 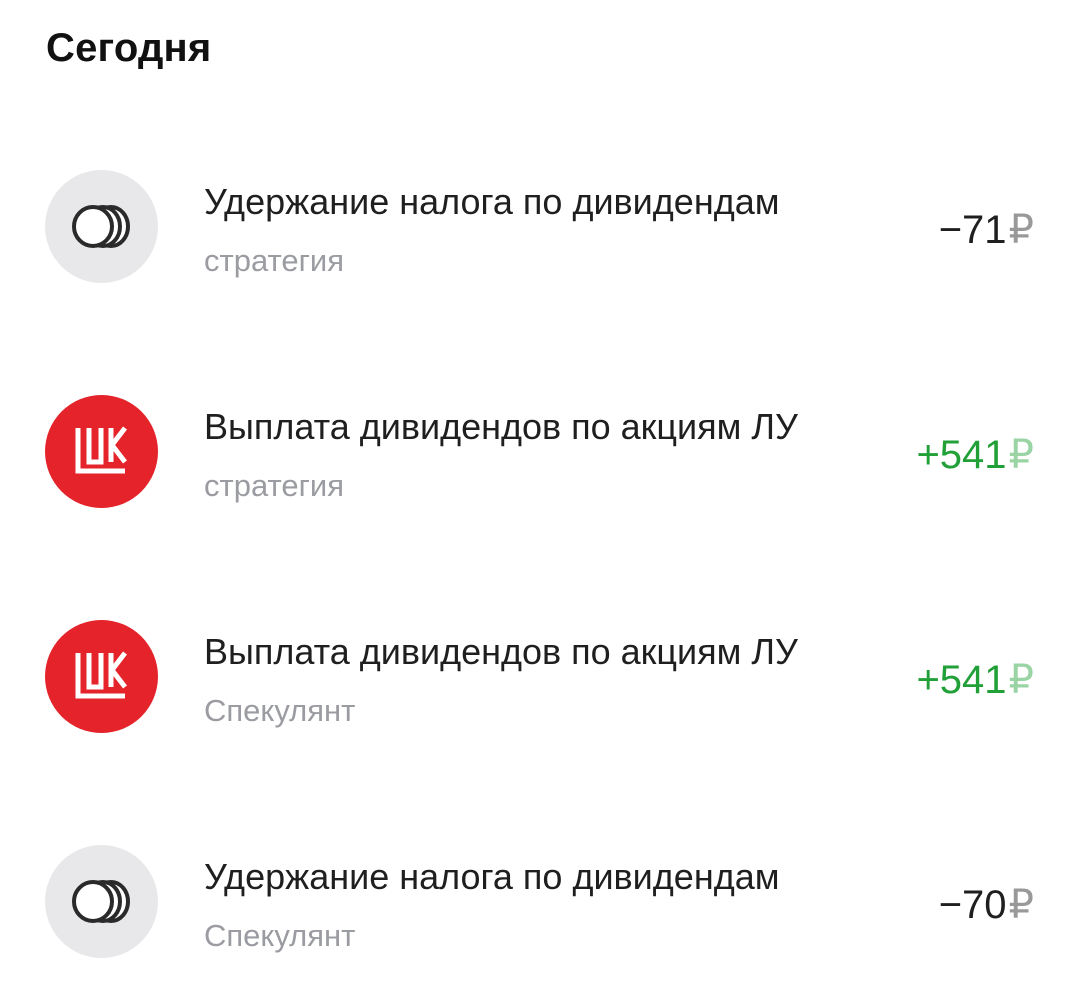 I want to click on operation-amount: −71₽, so click(x=986, y=230).